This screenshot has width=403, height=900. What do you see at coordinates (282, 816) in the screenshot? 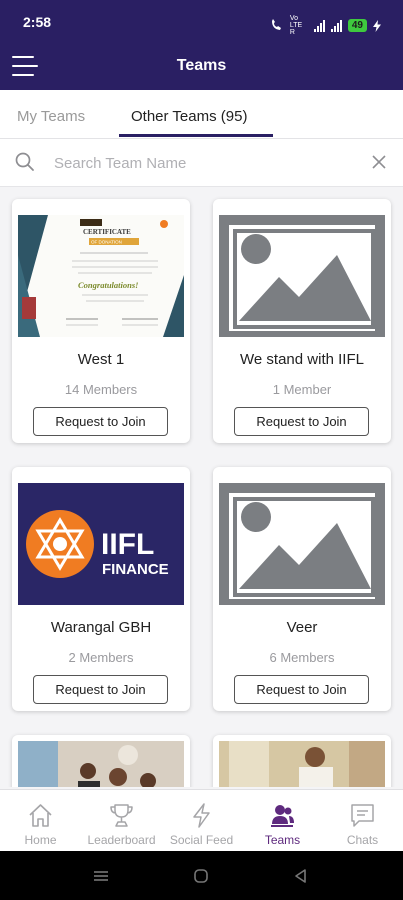
I see `teams-icon` at bounding box center [282, 816].